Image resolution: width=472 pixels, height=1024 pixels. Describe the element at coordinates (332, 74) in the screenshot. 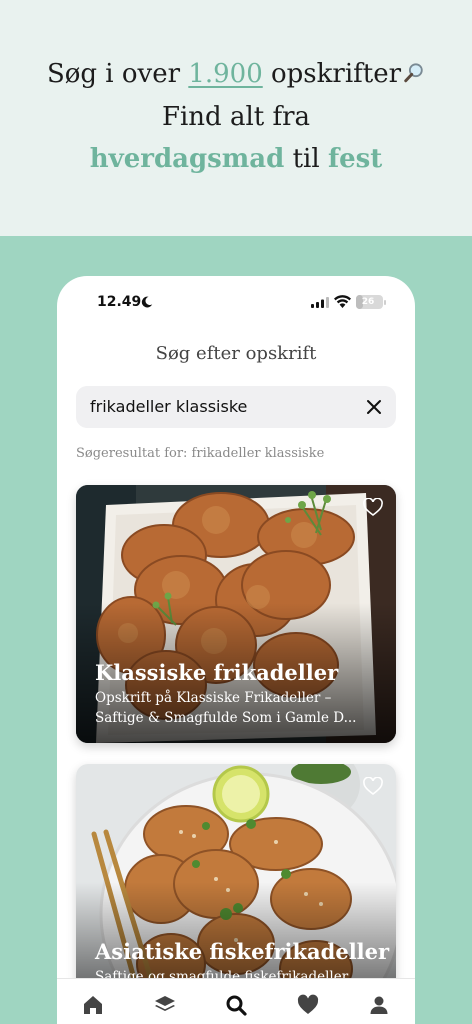

I see `promo-text: opskrifter` at that location.